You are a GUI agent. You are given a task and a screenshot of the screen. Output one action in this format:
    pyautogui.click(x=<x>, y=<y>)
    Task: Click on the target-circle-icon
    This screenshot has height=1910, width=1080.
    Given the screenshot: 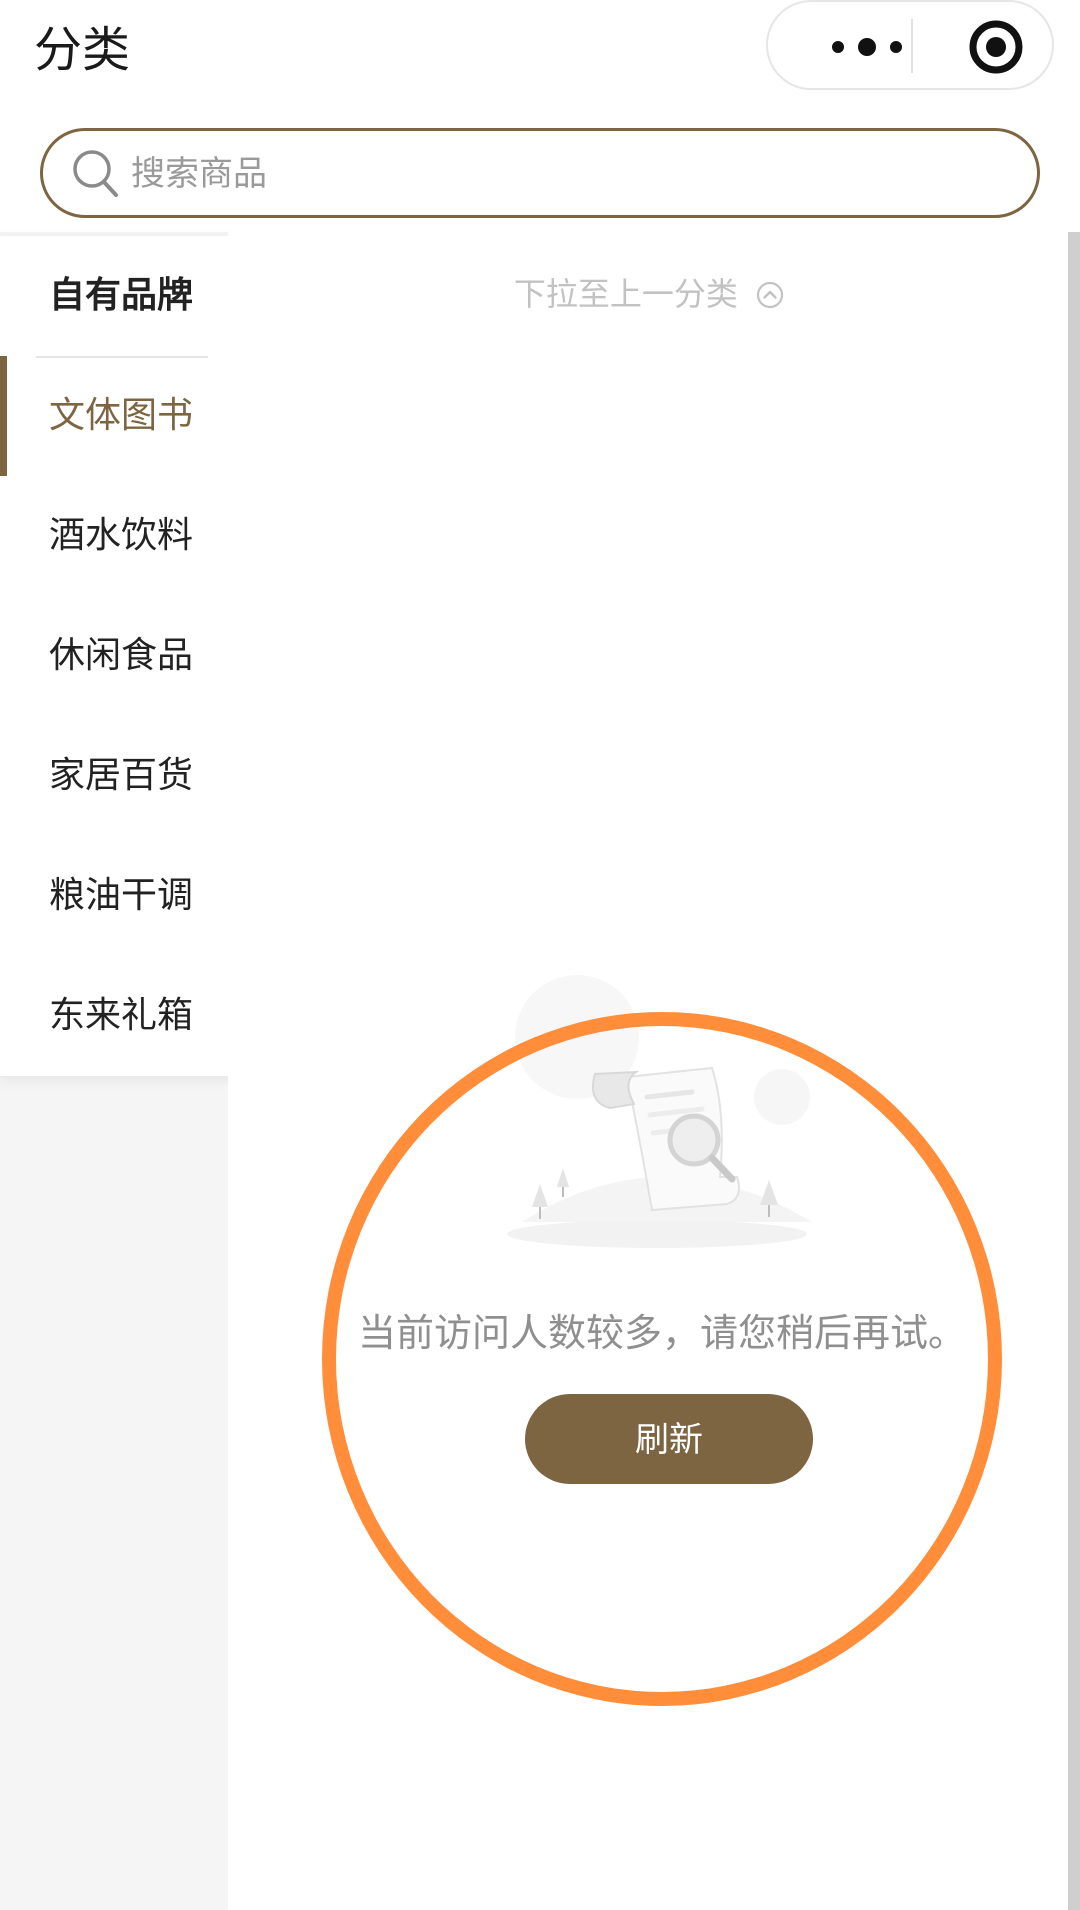 What is the action you would take?
    pyautogui.click(x=996, y=46)
    